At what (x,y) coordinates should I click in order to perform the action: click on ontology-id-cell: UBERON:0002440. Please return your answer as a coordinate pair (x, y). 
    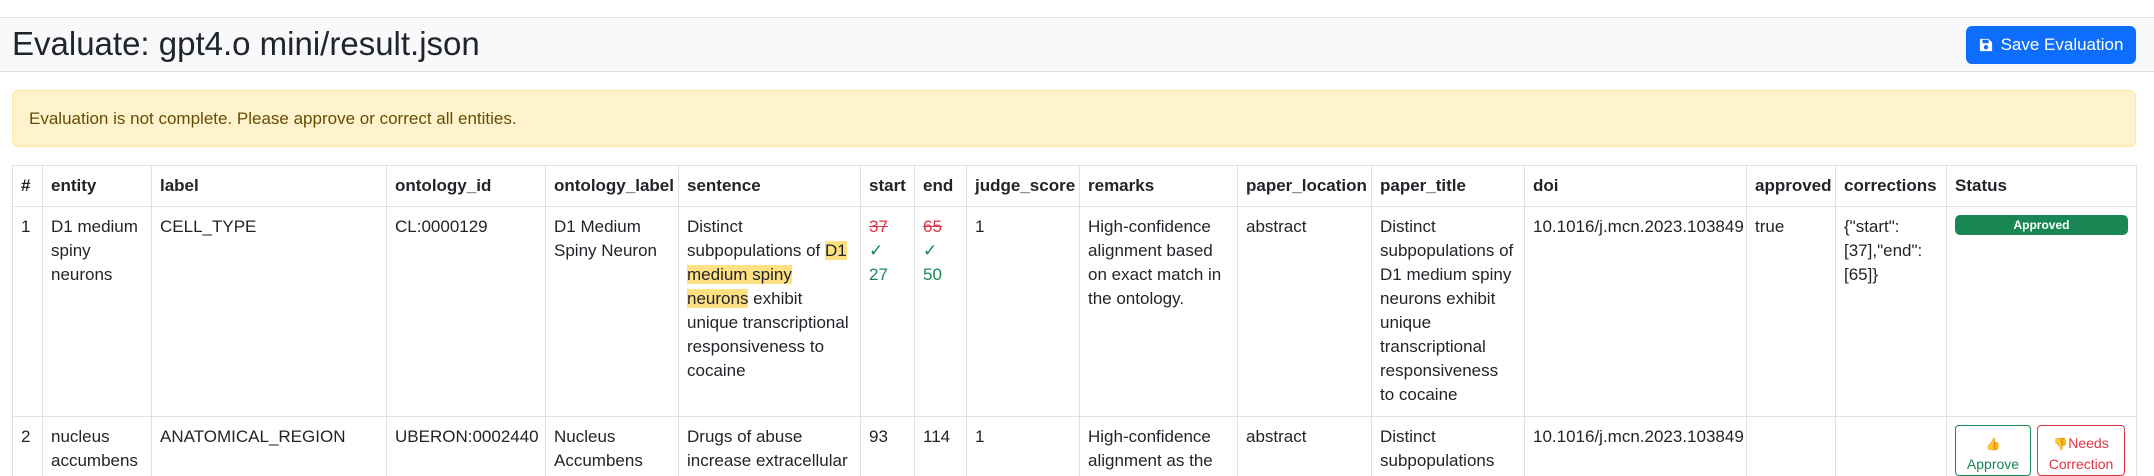
    Looking at the image, I should click on (466, 446).